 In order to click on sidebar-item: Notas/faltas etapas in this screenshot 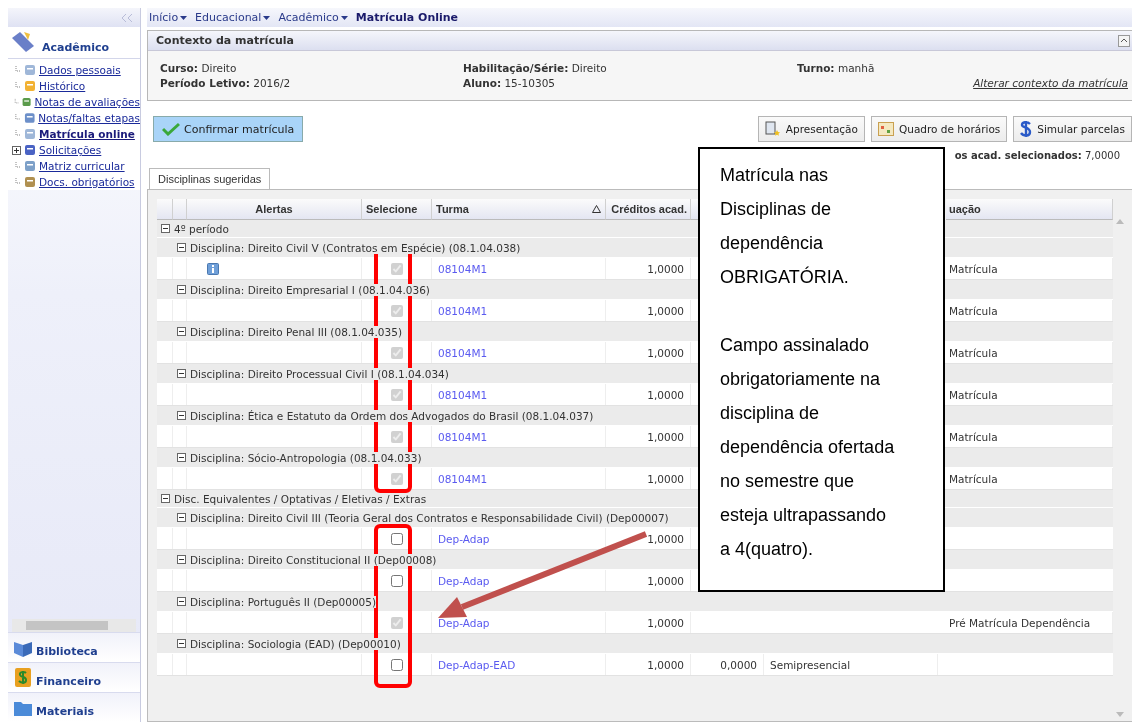, I will do `click(89, 118)`.